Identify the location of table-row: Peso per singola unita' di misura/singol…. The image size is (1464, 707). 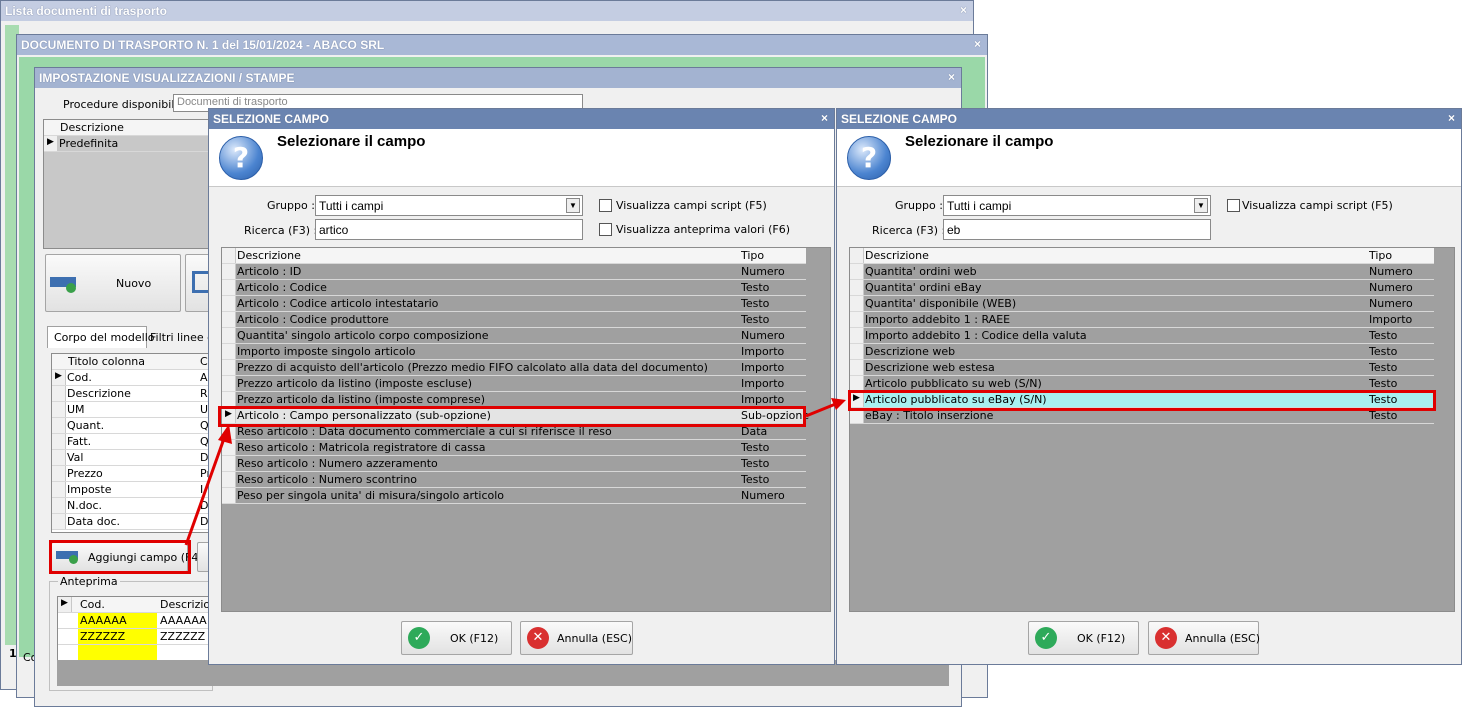
(514, 496).